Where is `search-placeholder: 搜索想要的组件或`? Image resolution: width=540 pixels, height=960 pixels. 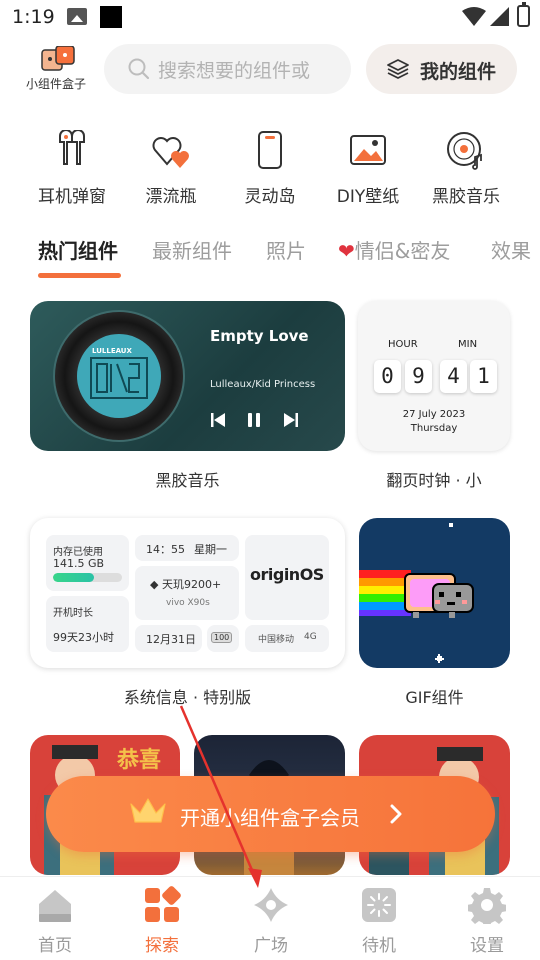
search-placeholder: 搜索想要的组件或 is located at coordinates (234, 71).